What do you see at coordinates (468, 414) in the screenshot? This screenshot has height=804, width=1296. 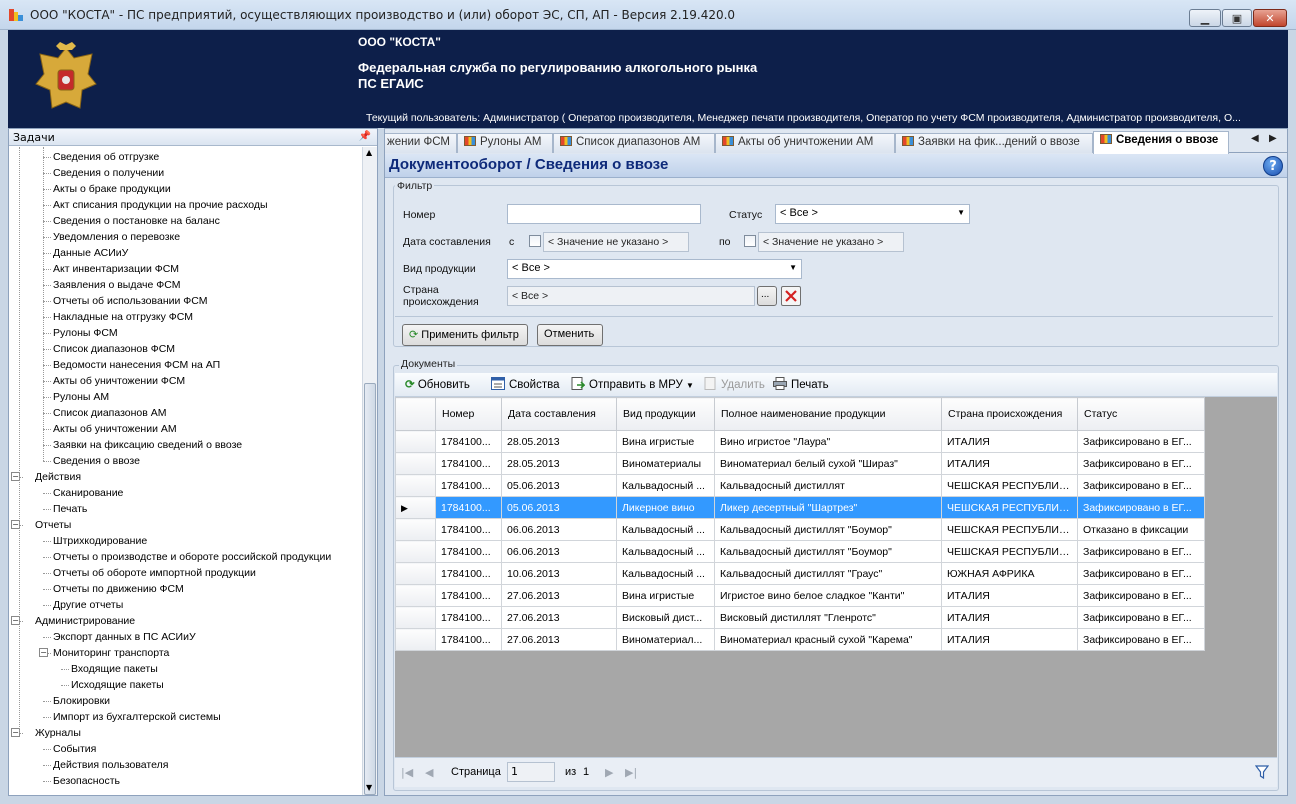 I see `column-header: Номер` at bounding box center [468, 414].